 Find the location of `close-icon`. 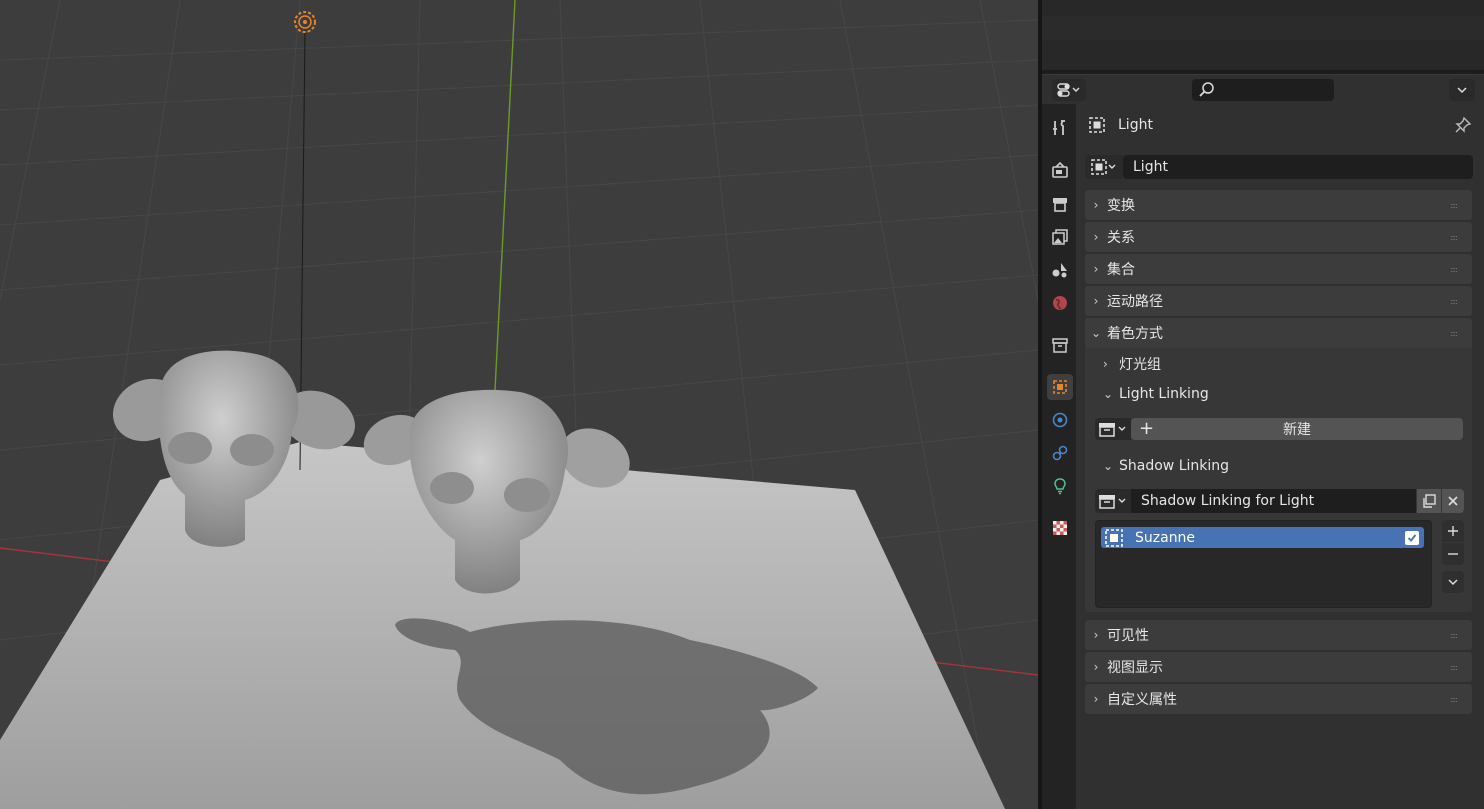

close-icon is located at coordinates (1453, 501).